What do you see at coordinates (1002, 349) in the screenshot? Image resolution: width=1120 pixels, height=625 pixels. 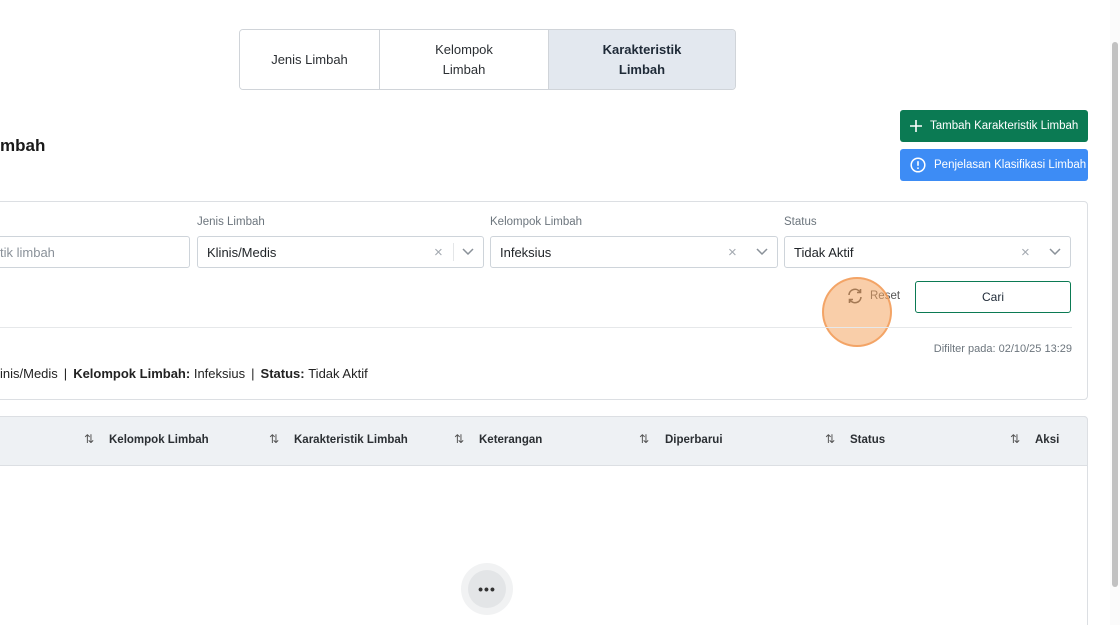 I see `filtered-timestamp: Difilter pada: 02/10/25 13:29` at bounding box center [1002, 349].